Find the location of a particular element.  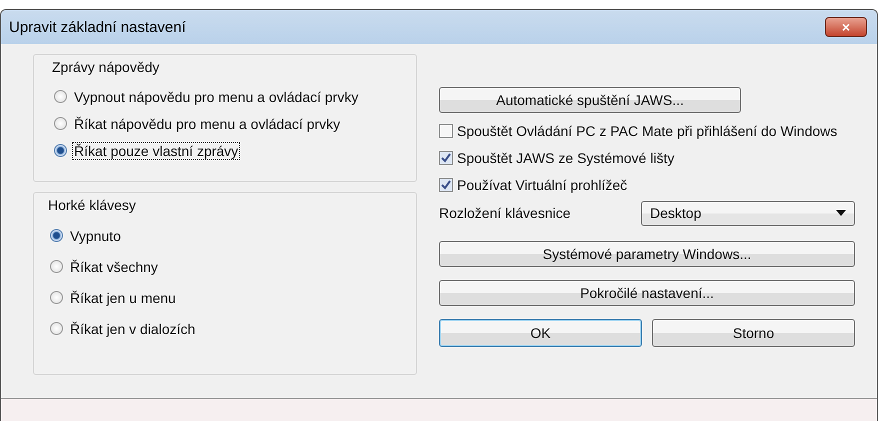

radio-label: Říkat všechny is located at coordinates (114, 267).